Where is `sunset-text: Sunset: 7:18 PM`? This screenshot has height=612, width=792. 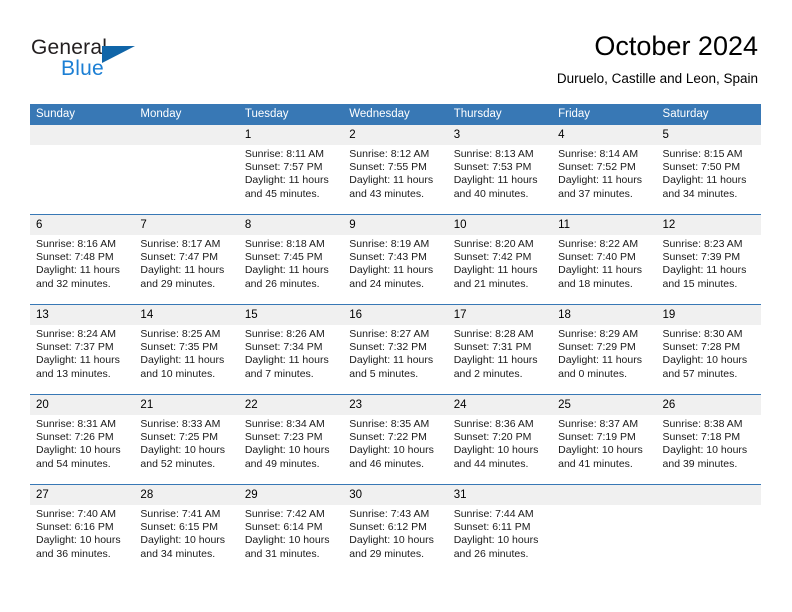
sunset-text: Sunset: 7:18 PM is located at coordinates (701, 437).